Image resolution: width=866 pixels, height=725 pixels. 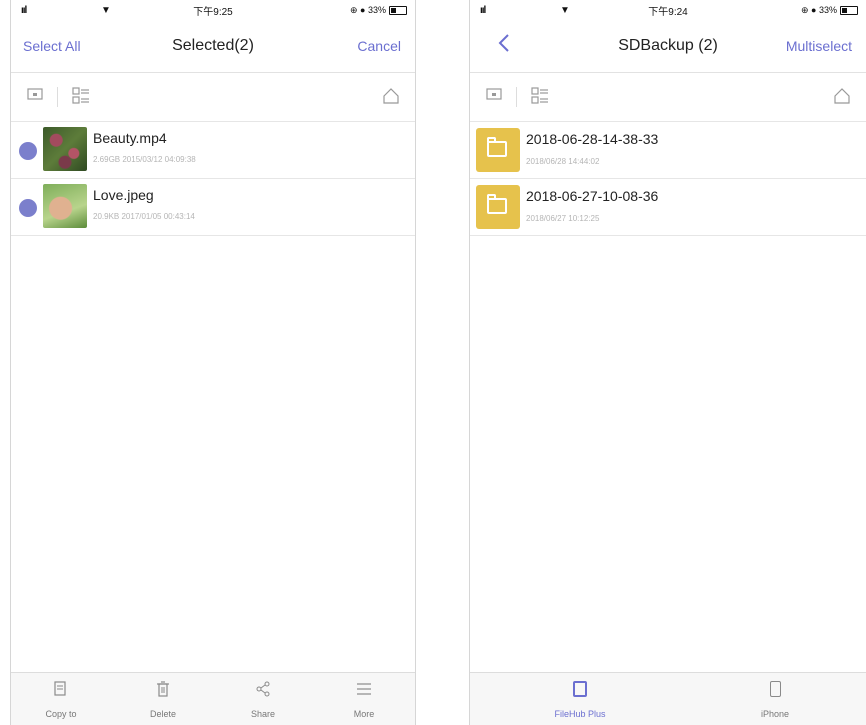 I want to click on menu-icon, so click(x=364, y=691).